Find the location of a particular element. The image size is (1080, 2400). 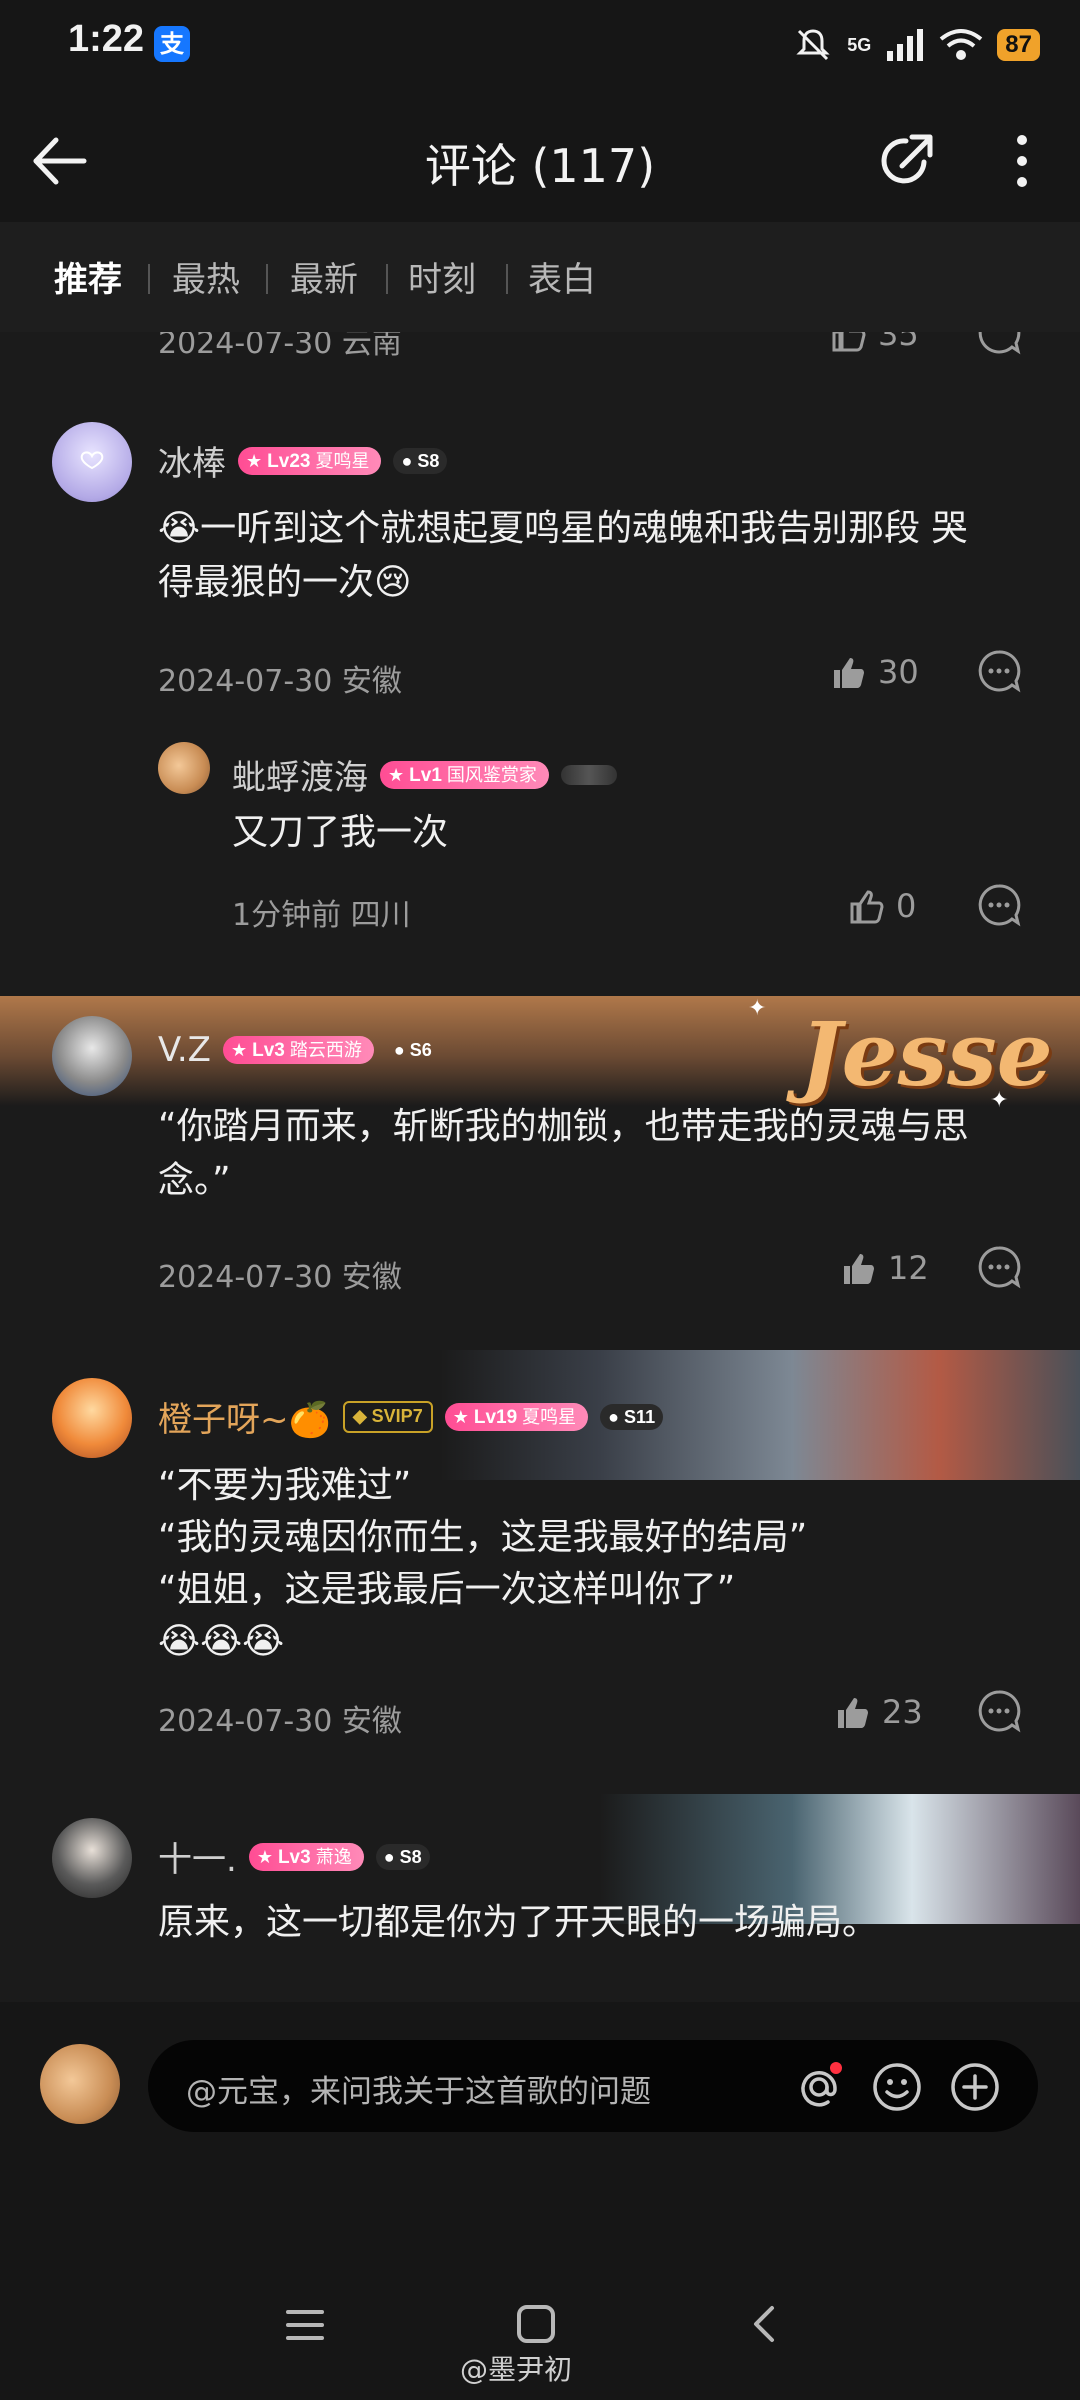

home-icon is located at coordinates (536, 2324).